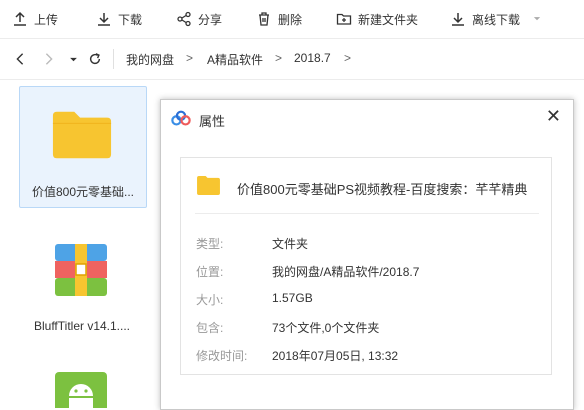 The image size is (584, 410). What do you see at coordinates (292, 59) in the screenshot?
I see `navigation-bar: 我的网盘 > A精品软件 > 2018.7 >` at bounding box center [292, 59].